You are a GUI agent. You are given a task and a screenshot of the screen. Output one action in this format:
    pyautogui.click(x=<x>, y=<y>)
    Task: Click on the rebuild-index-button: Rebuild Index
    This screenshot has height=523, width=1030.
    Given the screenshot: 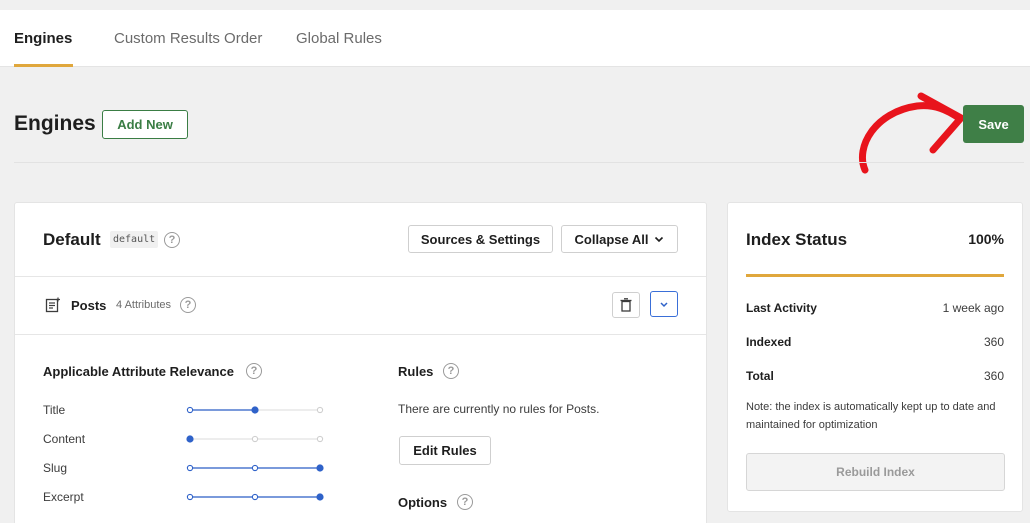 What is the action you would take?
    pyautogui.click(x=875, y=472)
    